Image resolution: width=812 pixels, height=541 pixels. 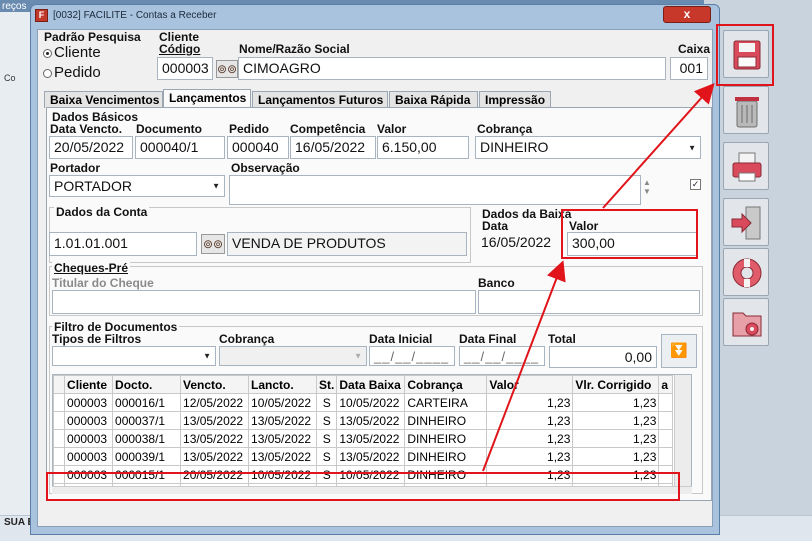 What do you see at coordinates (524, 366) in the screenshot?
I see `arrow-to-value` at bounding box center [524, 366].